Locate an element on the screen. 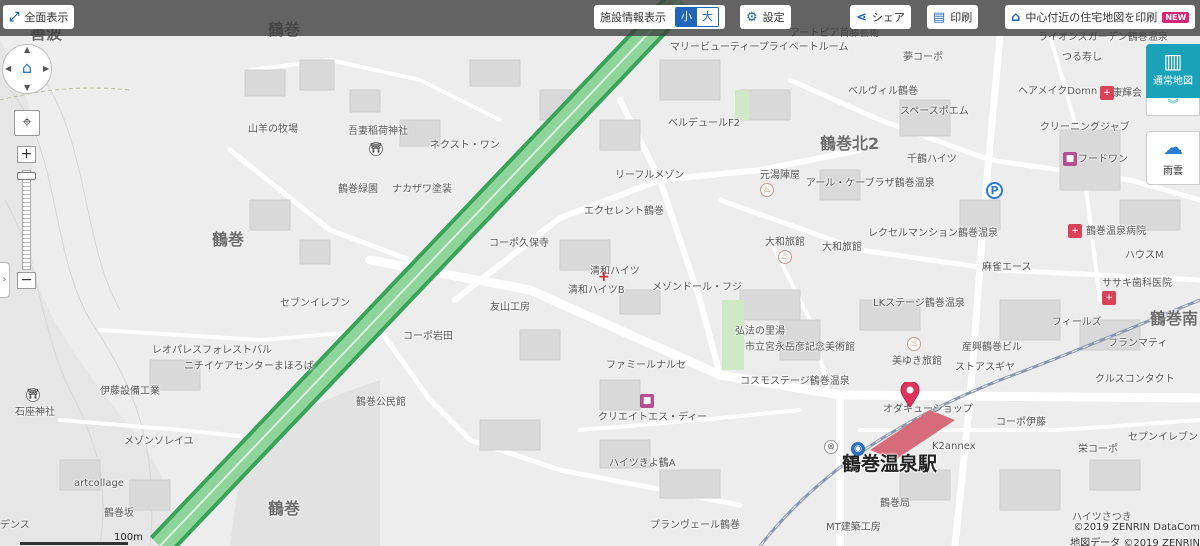 The width and height of the screenshot is (1200, 546). zoom-slider is located at coordinates (26, 220).